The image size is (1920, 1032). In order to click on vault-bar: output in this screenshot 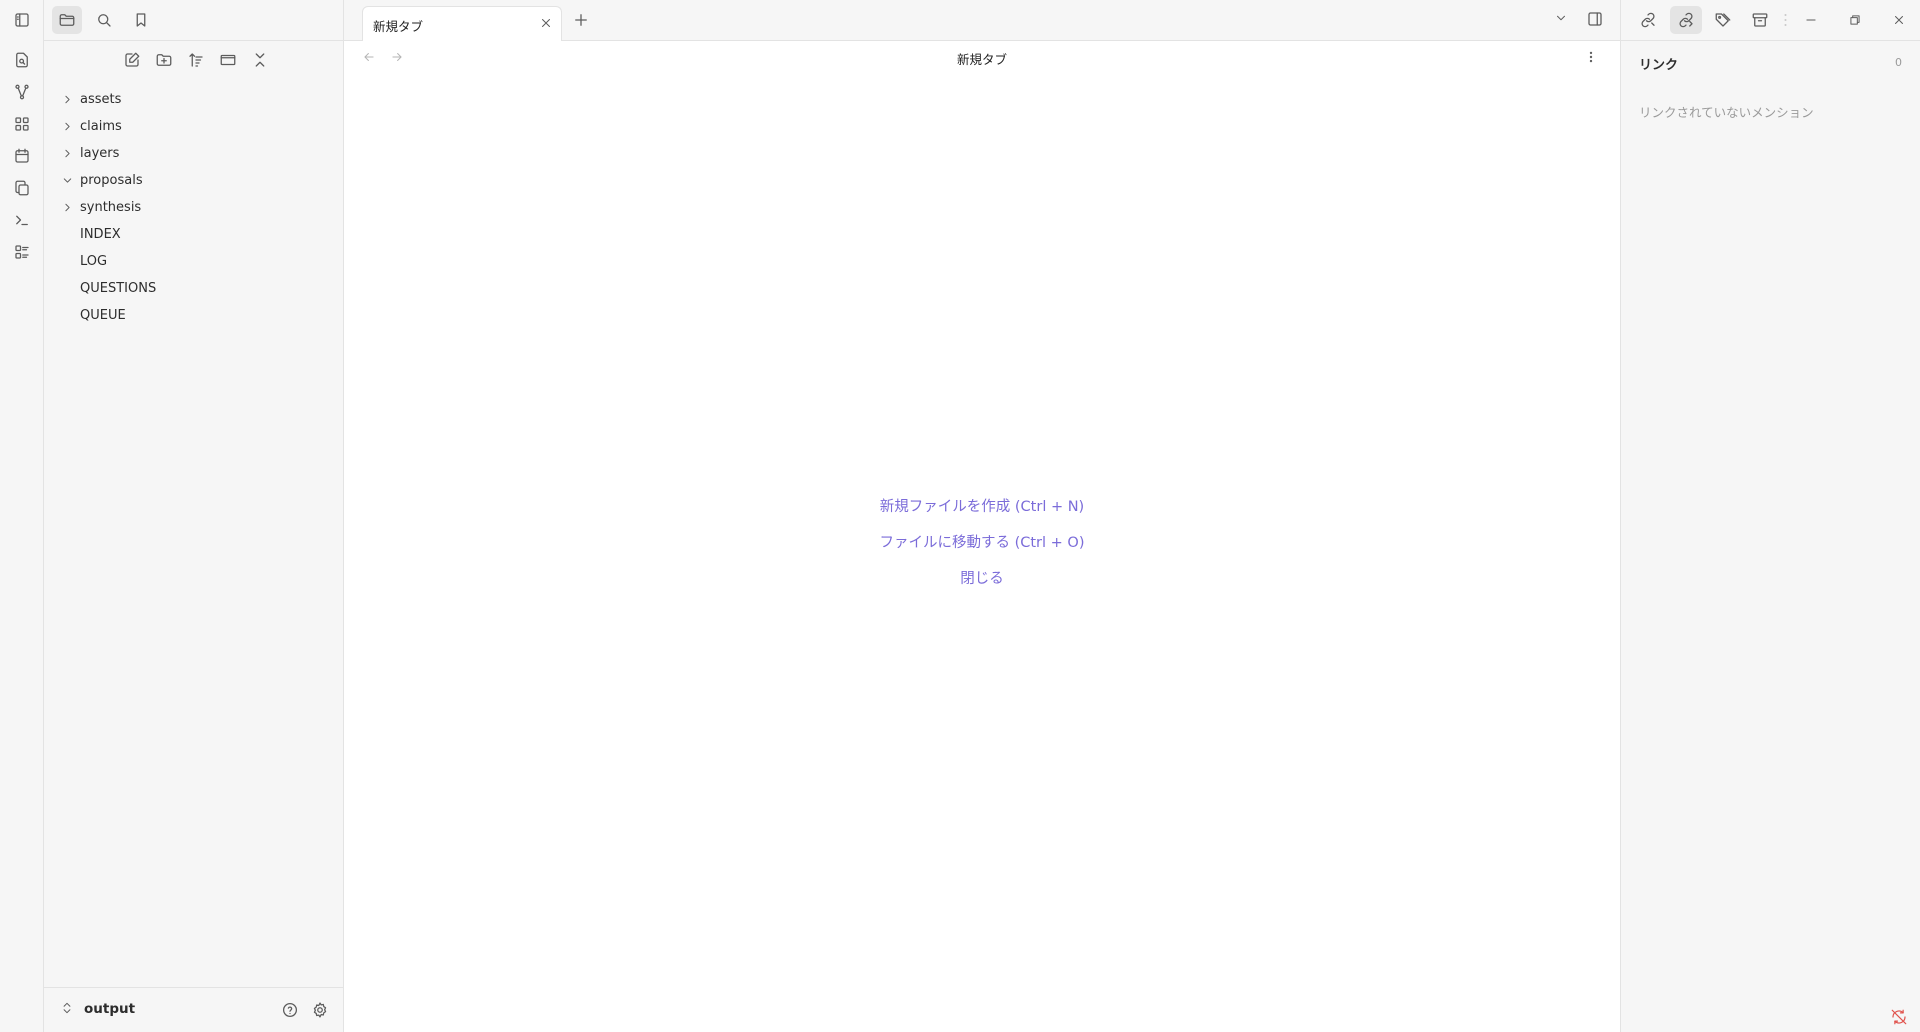, I will do `click(193, 1009)`.